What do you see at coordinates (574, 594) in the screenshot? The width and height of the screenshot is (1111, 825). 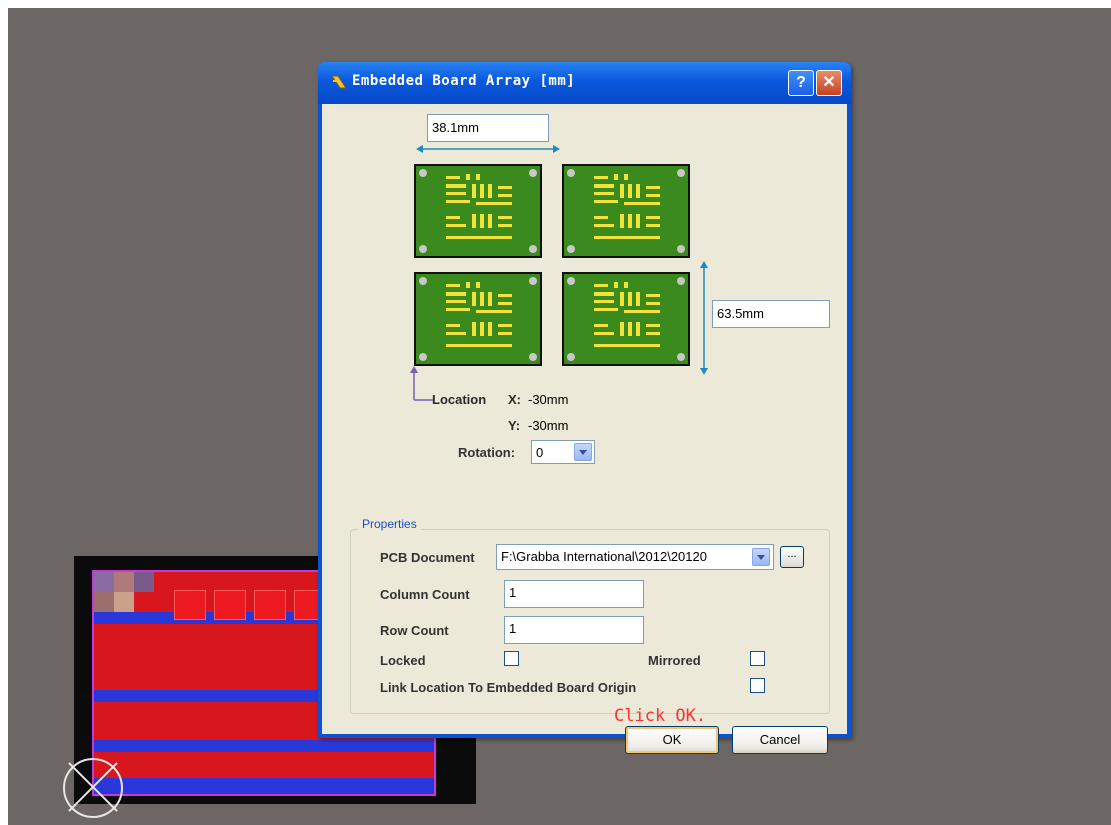 I see `column-count-input: 1` at bounding box center [574, 594].